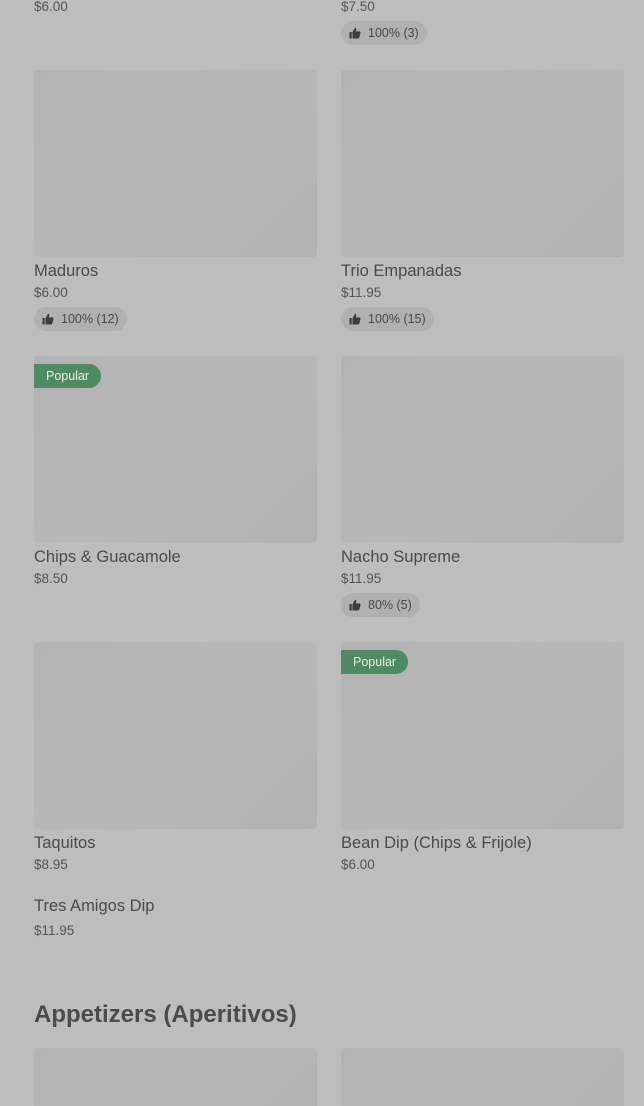 The width and height of the screenshot is (644, 1106). I want to click on menu-item-card: Popular Bean Dip (Chips & Frijole) $6.00, so click(482, 758).